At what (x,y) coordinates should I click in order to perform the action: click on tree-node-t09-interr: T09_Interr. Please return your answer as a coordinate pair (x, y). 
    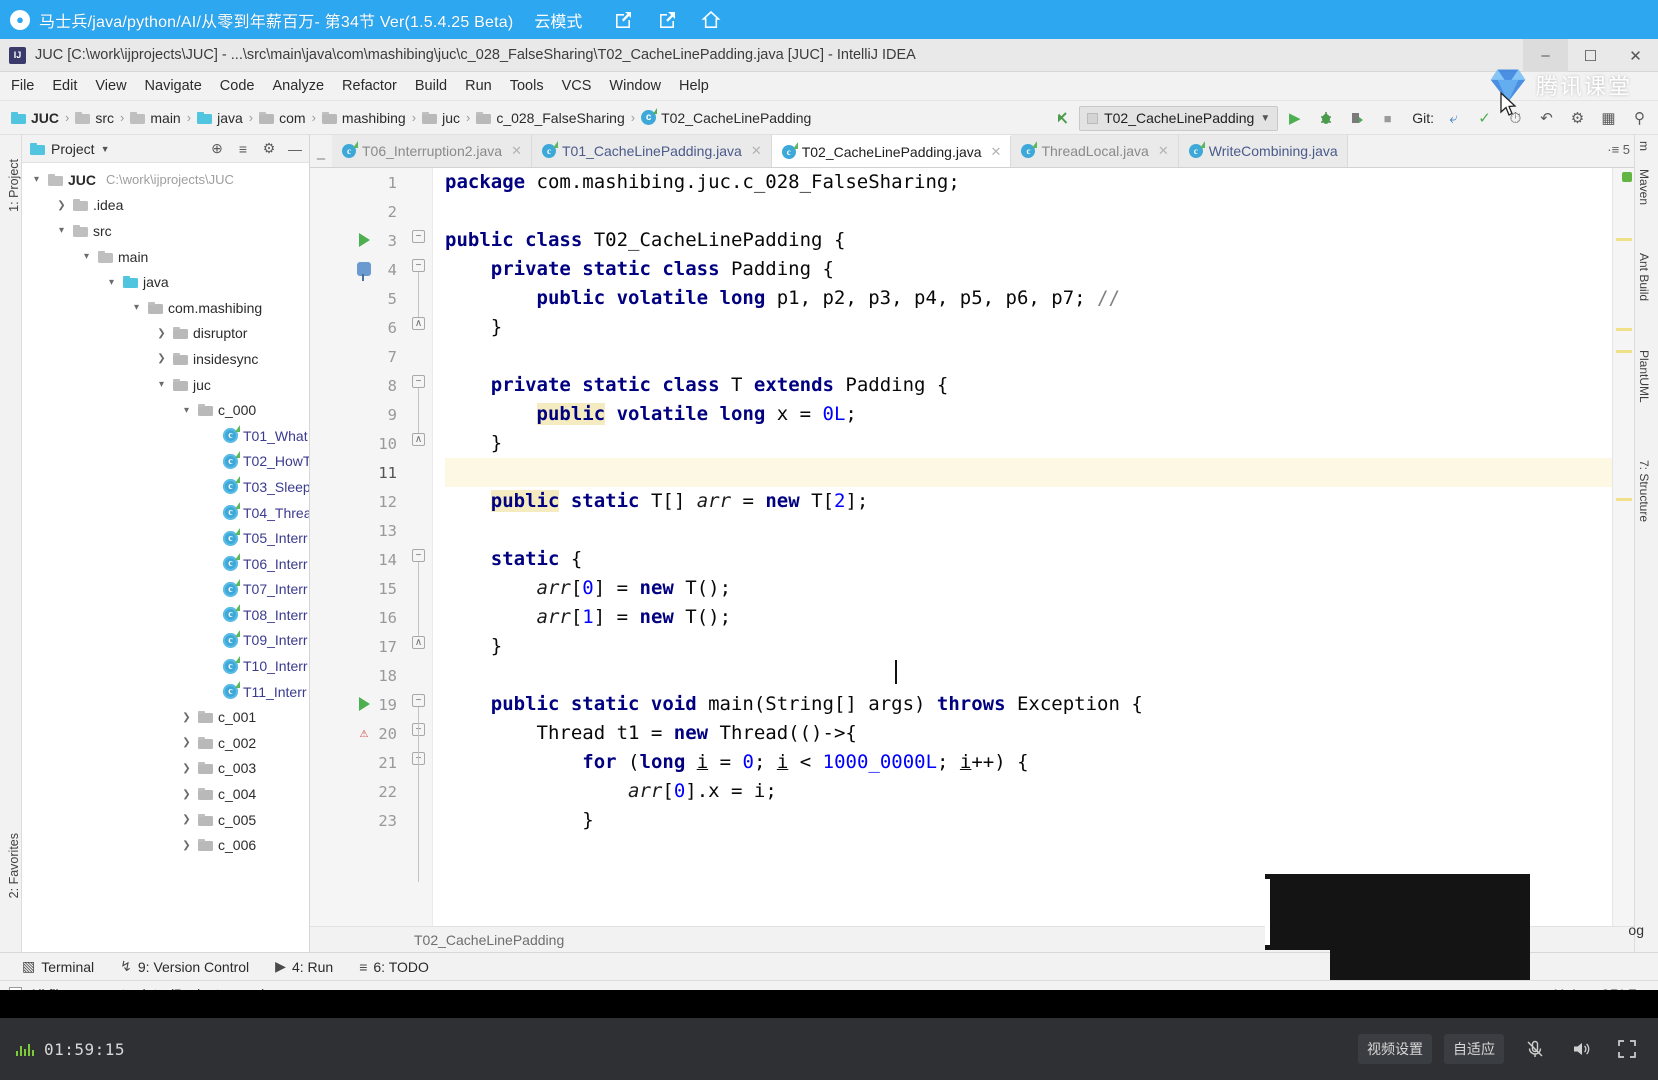
    Looking at the image, I should click on (165, 641).